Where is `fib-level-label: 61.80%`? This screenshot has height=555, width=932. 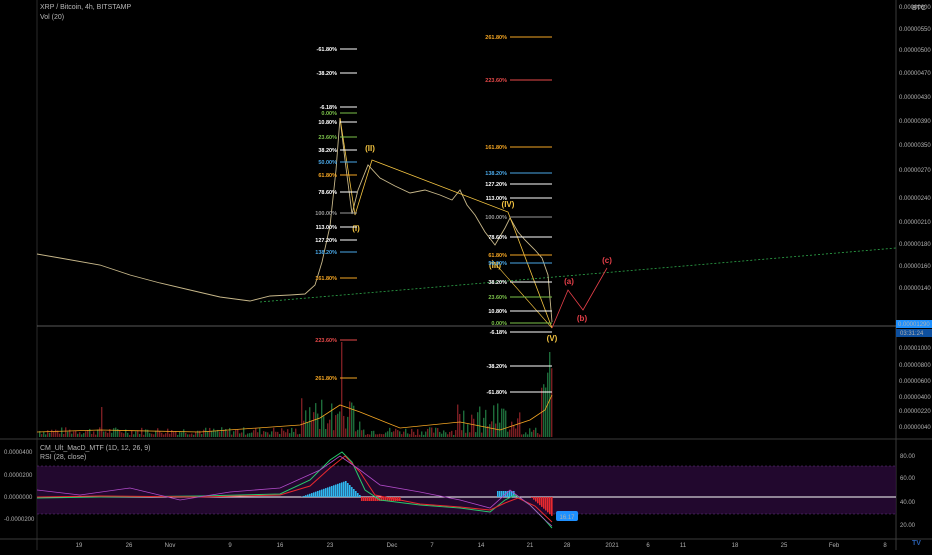
fib-level-label: 61.80% is located at coordinates (497, 256).